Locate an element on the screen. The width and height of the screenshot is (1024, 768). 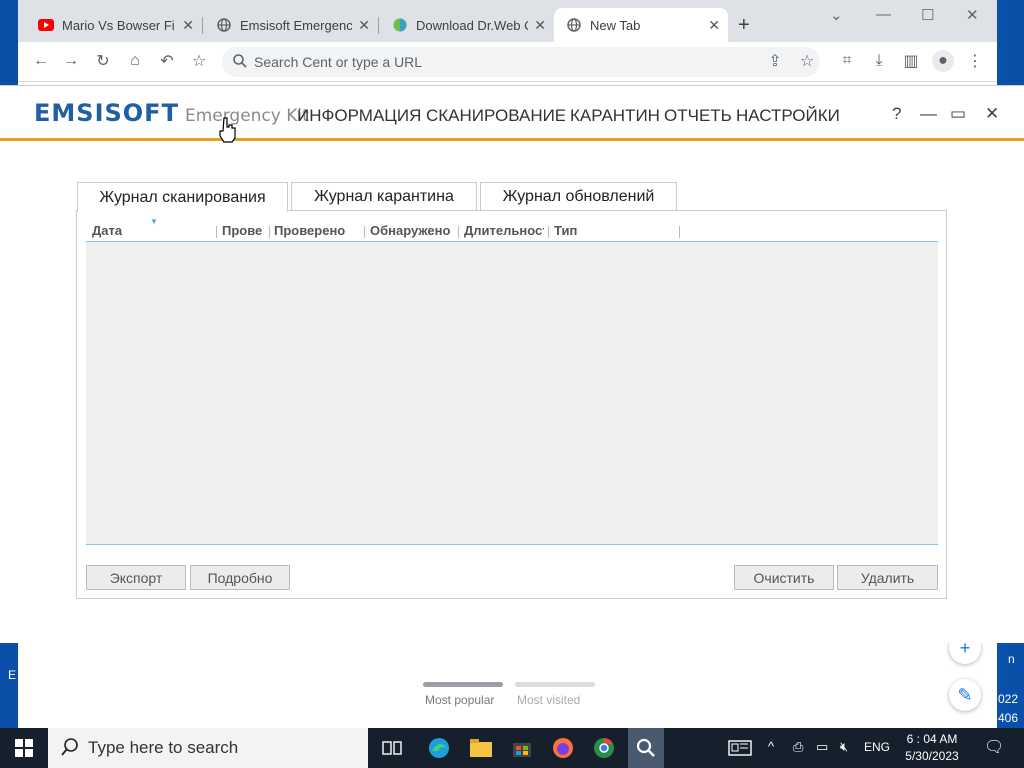
tab-scan-log: Журнал сканирования is located at coordinates (182, 197).